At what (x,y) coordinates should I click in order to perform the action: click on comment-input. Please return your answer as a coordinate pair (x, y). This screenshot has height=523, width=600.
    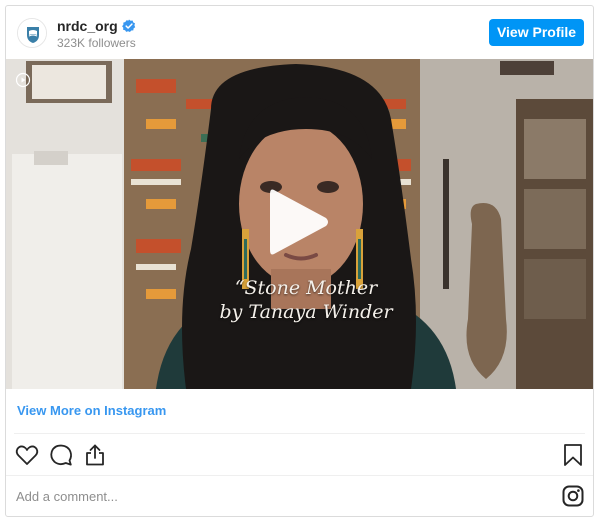
    Looking at the image, I should click on (276, 496).